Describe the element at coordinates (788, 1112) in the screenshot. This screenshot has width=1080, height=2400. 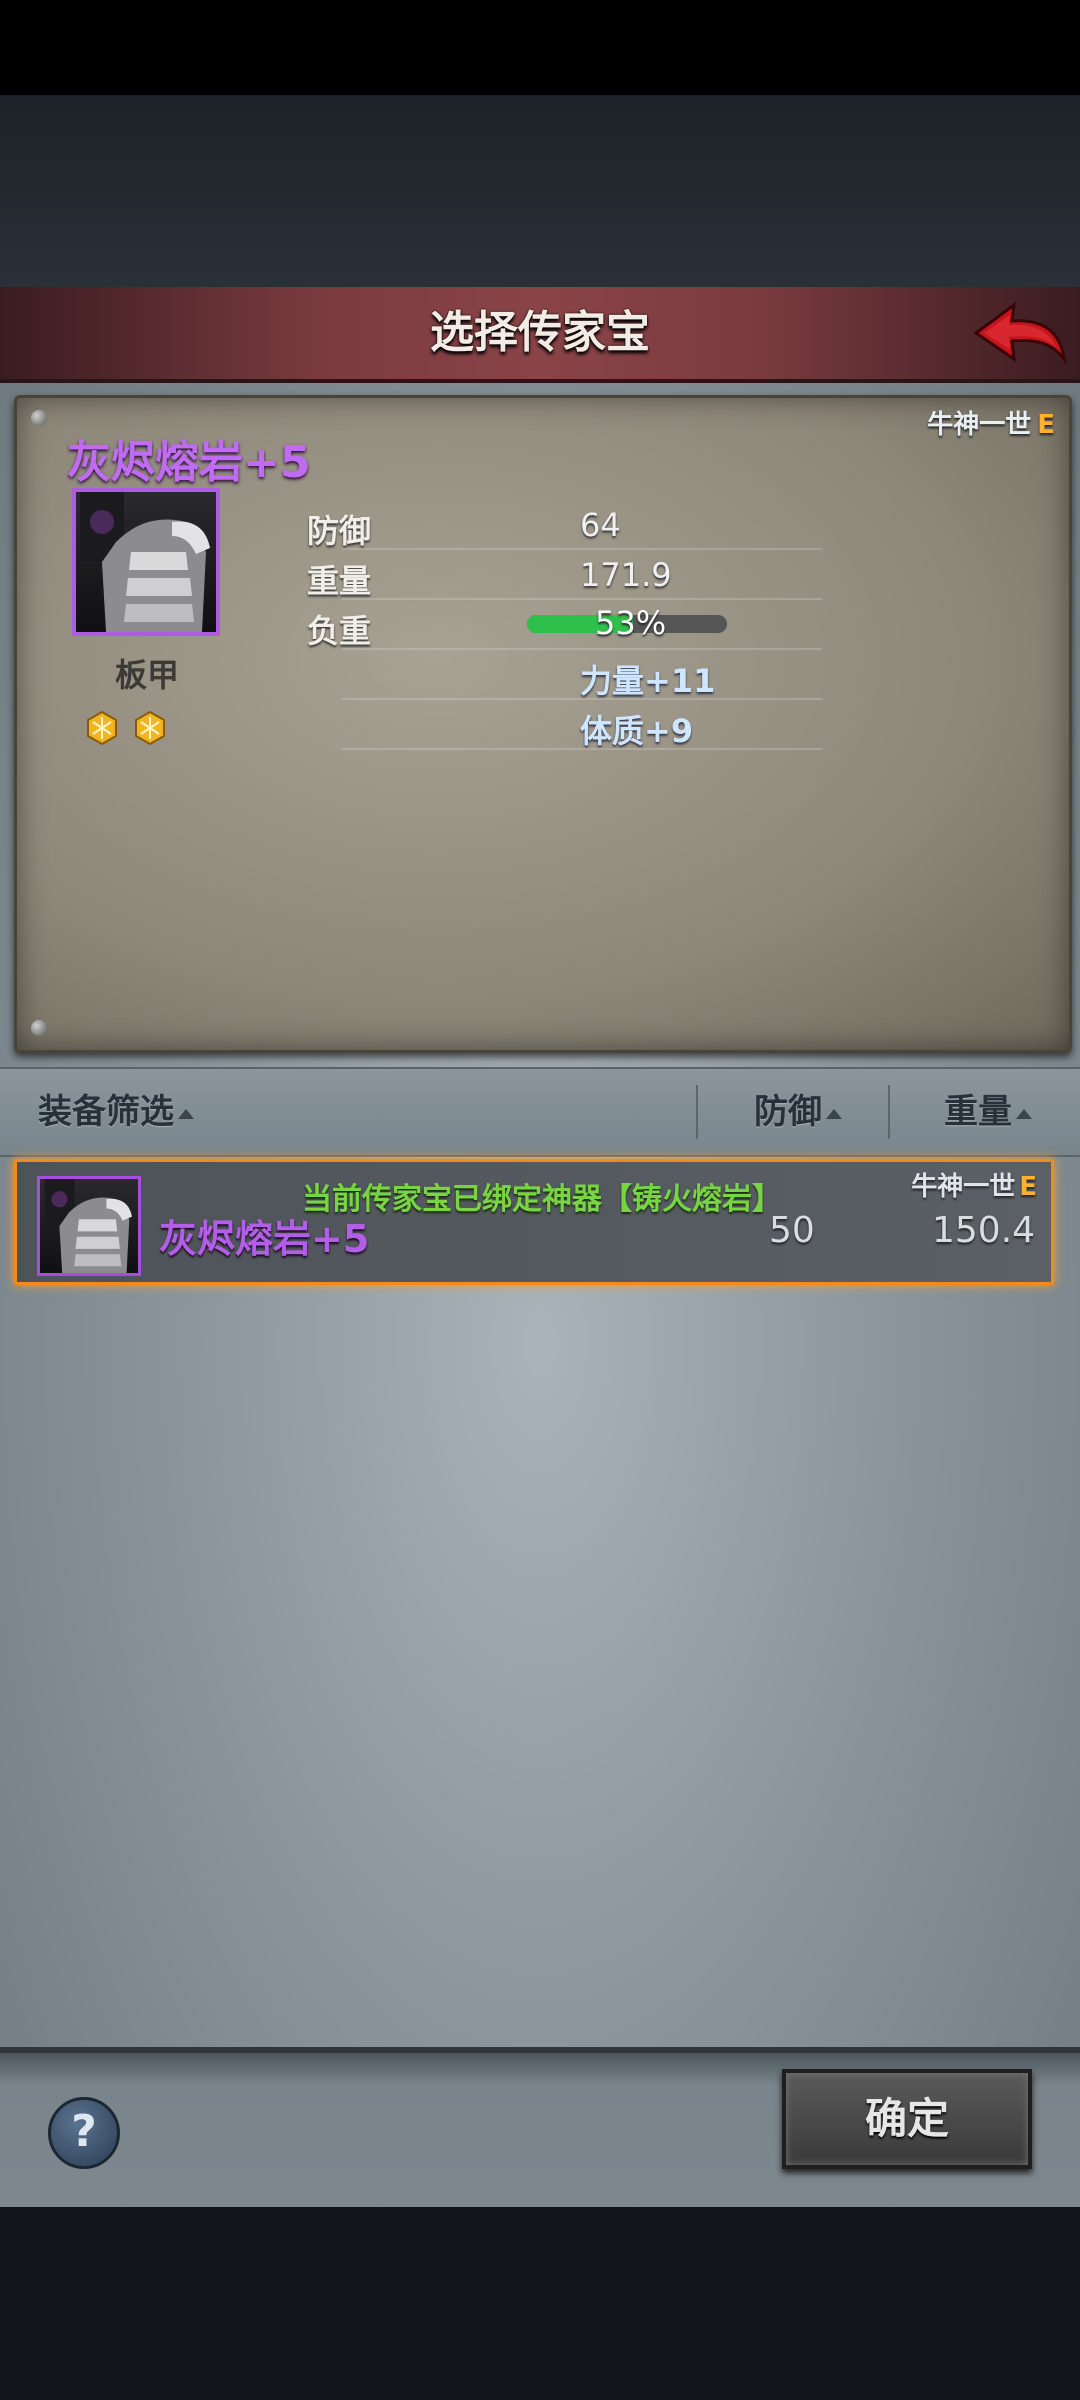
I see `sort-defense-label: 防御` at that location.